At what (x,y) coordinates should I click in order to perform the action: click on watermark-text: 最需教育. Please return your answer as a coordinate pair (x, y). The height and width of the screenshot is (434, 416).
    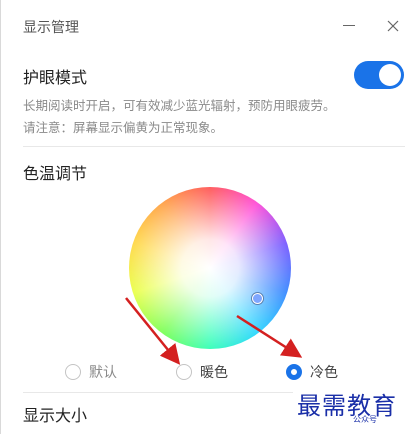
    Looking at the image, I should click on (347, 406).